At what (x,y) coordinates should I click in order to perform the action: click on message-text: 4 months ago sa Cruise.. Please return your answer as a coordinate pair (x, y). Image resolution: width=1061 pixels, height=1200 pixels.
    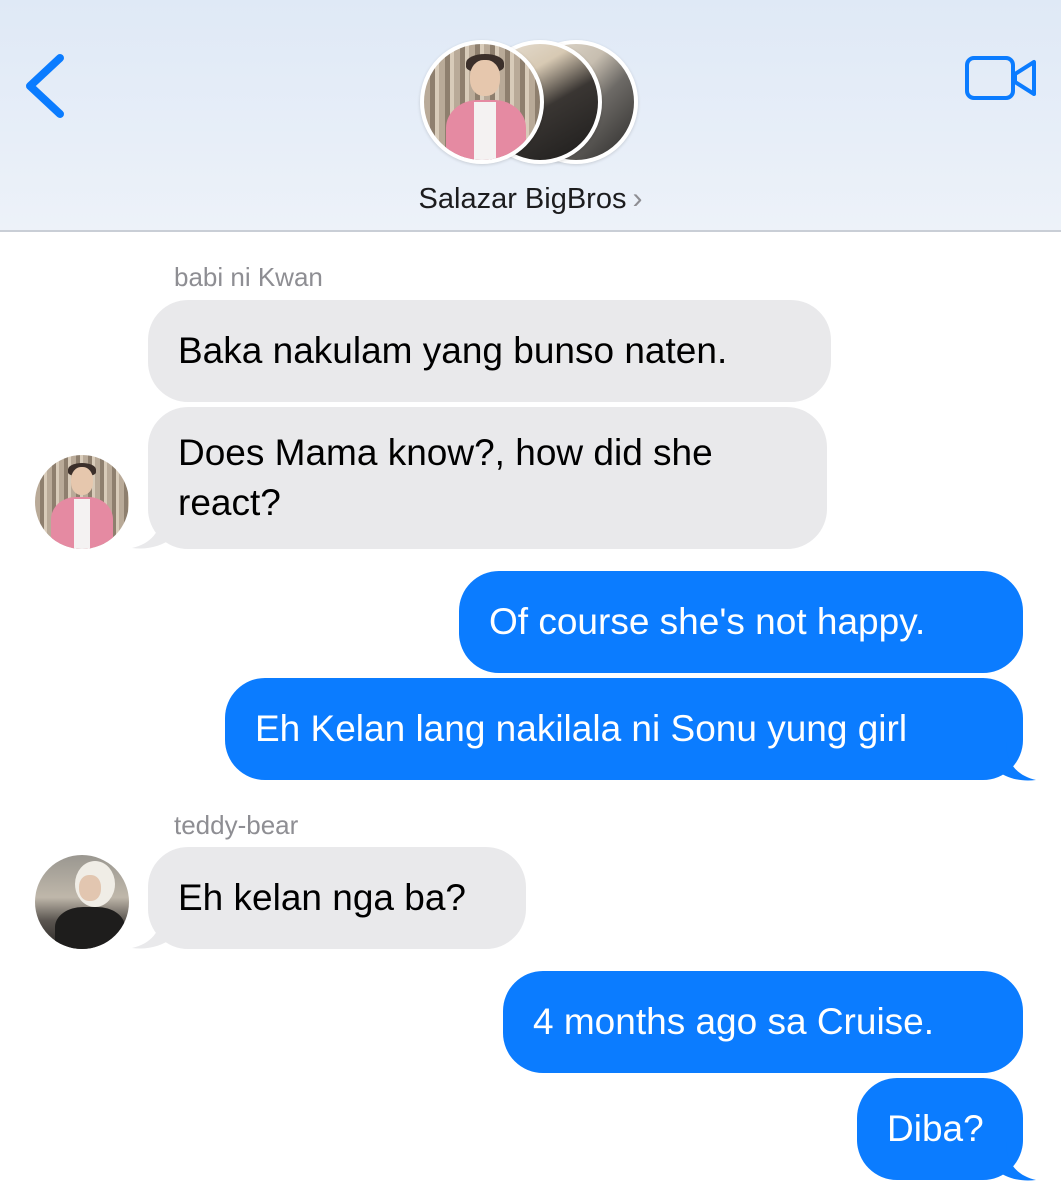
    Looking at the image, I should click on (734, 1021).